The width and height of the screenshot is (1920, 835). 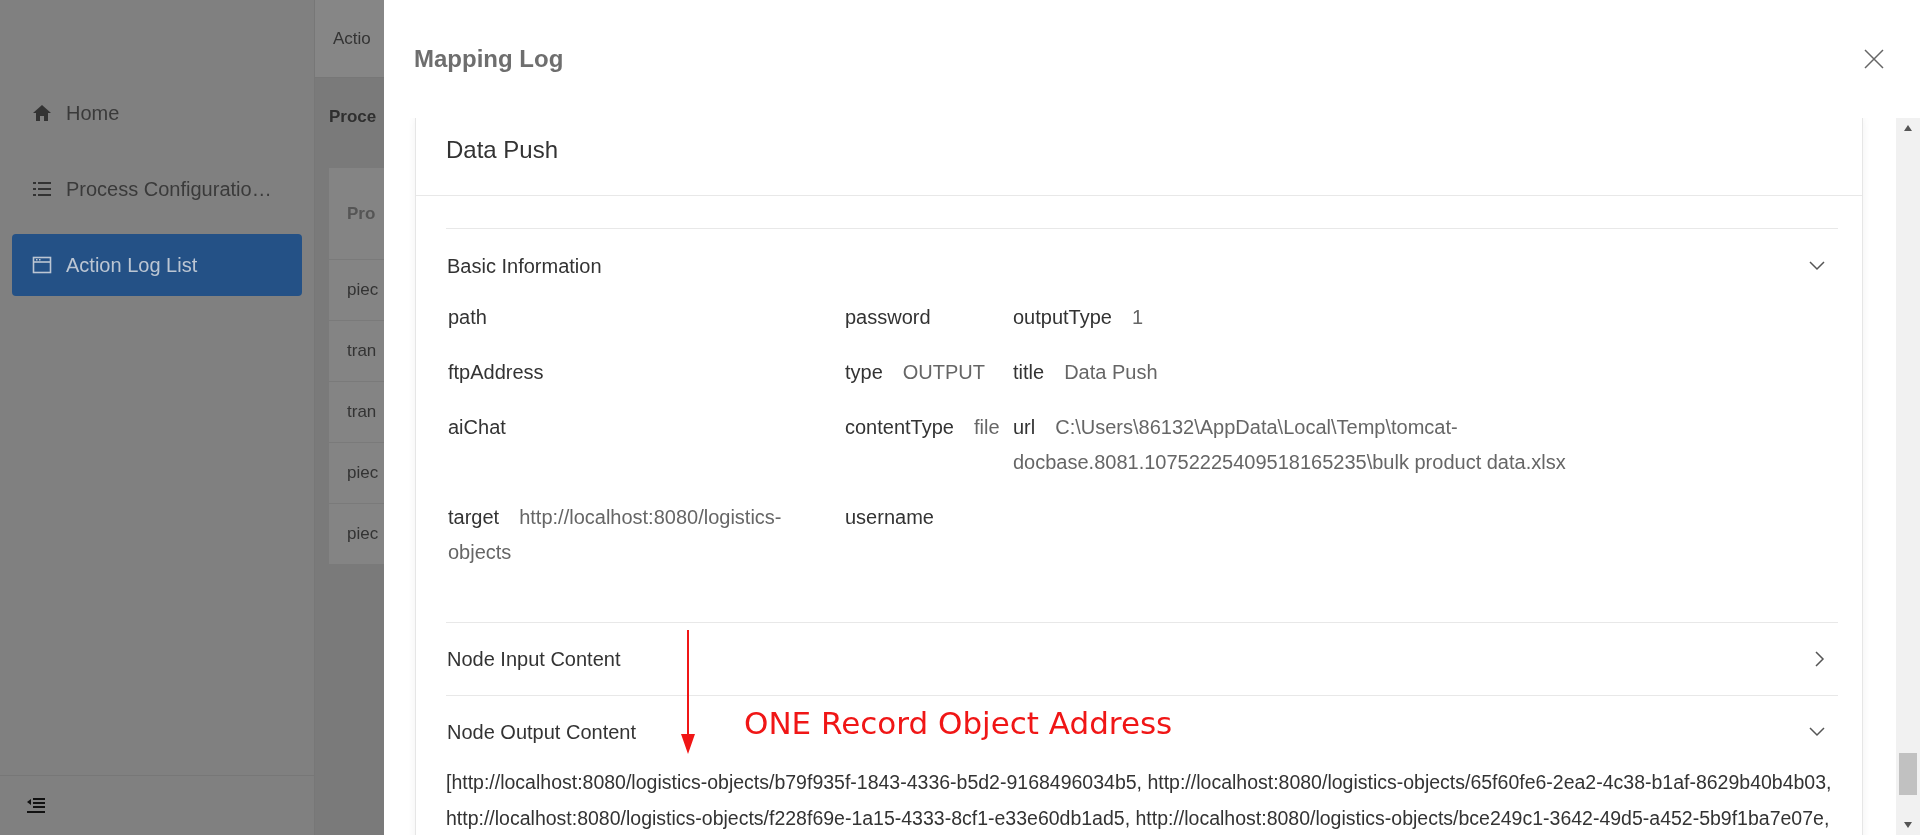 I want to click on panel-title: Node Input Content, so click(x=534, y=659).